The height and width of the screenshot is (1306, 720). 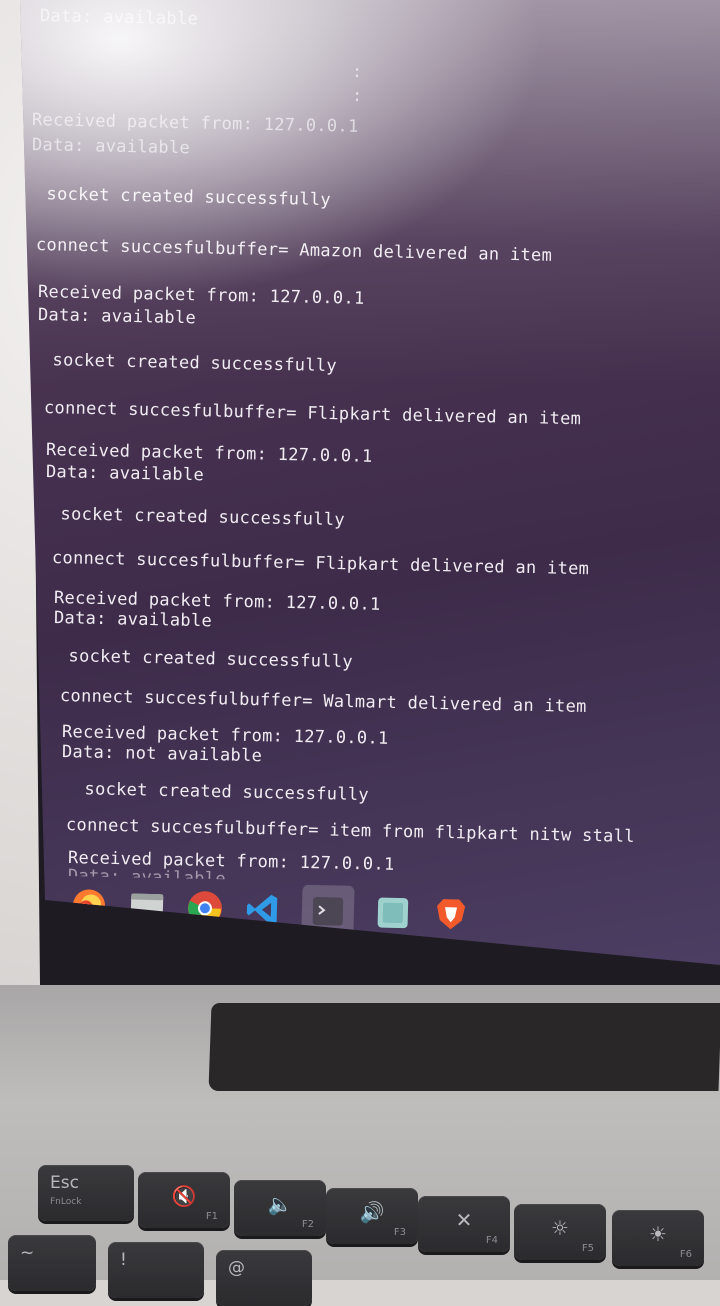 What do you see at coordinates (162, 754) in the screenshot?
I see `terminal-line: Data: not available` at bounding box center [162, 754].